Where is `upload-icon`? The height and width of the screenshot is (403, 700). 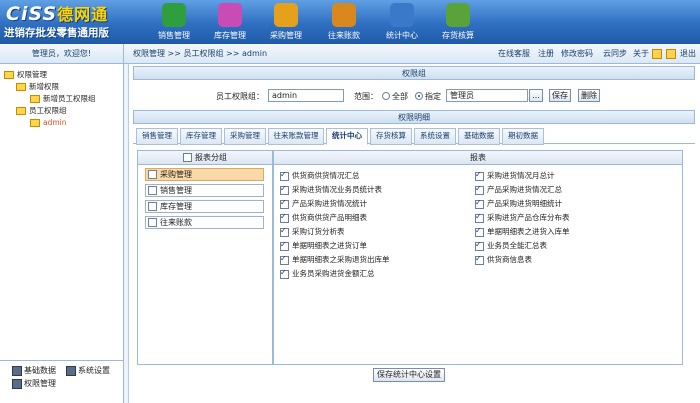
upload-icon is located at coordinates (657, 54).